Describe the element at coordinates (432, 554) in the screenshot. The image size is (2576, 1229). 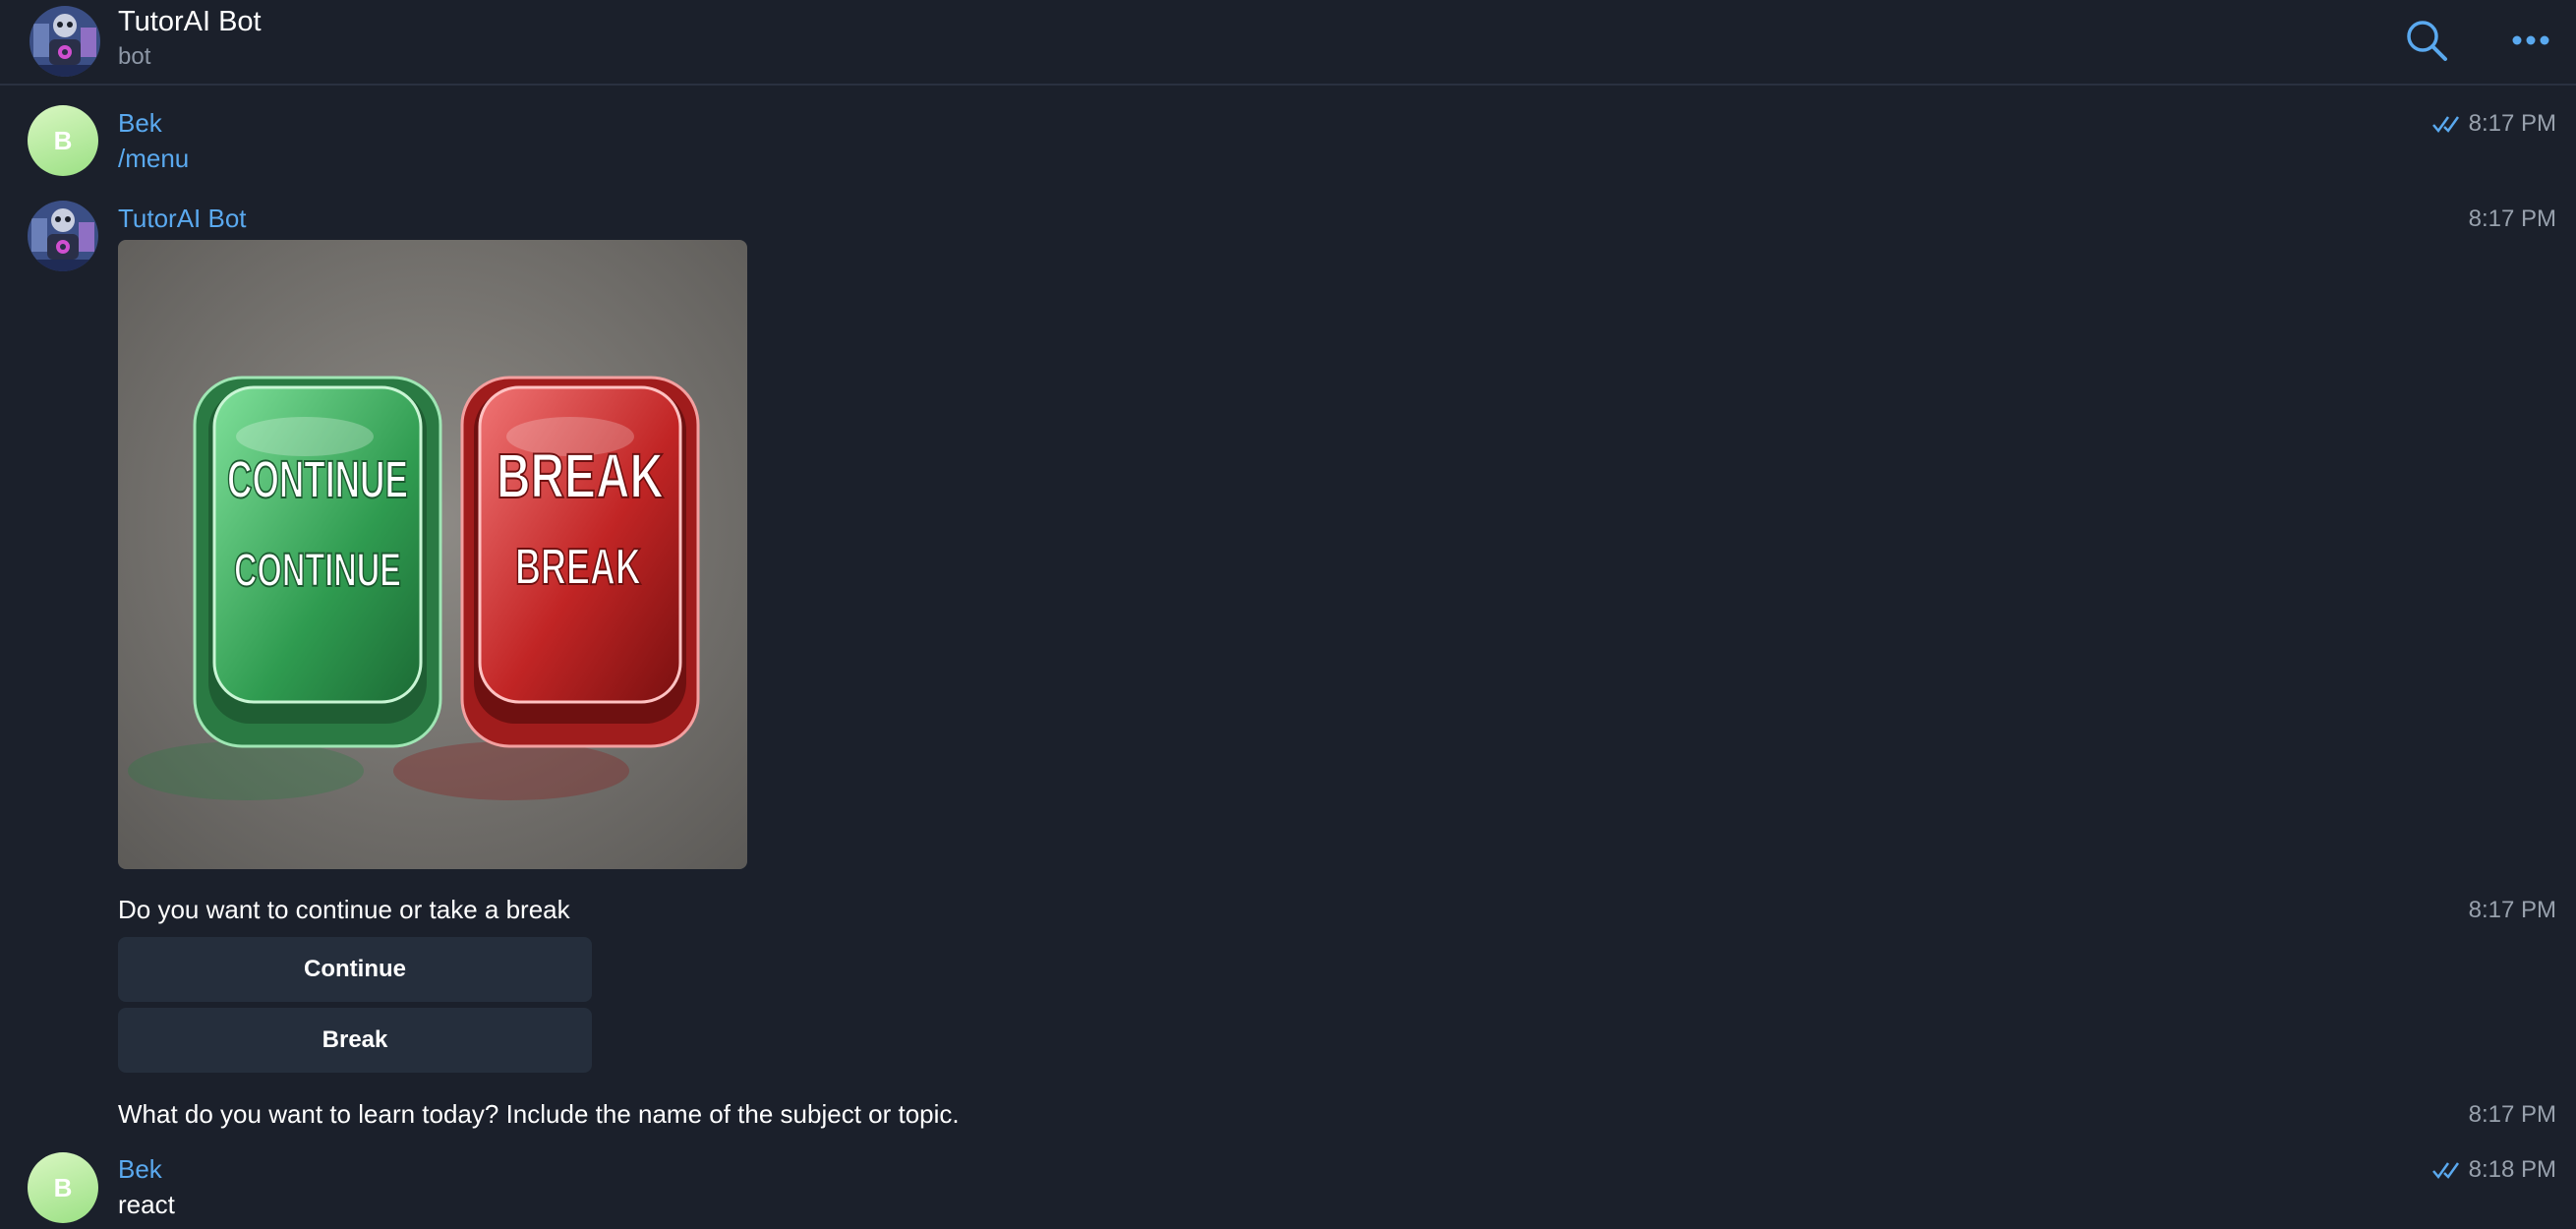
I see `message-photo: CONTINUE CONTINUE BREAK BREAK` at that location.